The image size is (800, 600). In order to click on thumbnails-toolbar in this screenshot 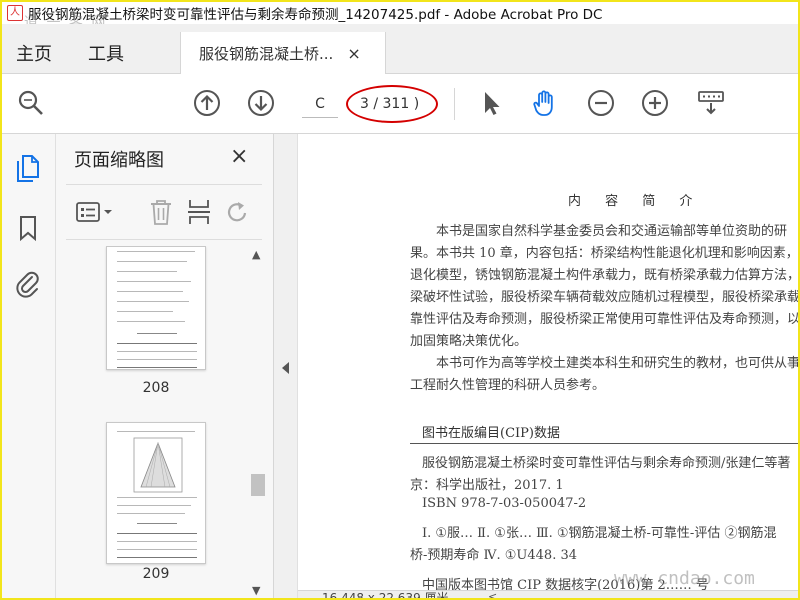, I will do `click(164, 212)`.